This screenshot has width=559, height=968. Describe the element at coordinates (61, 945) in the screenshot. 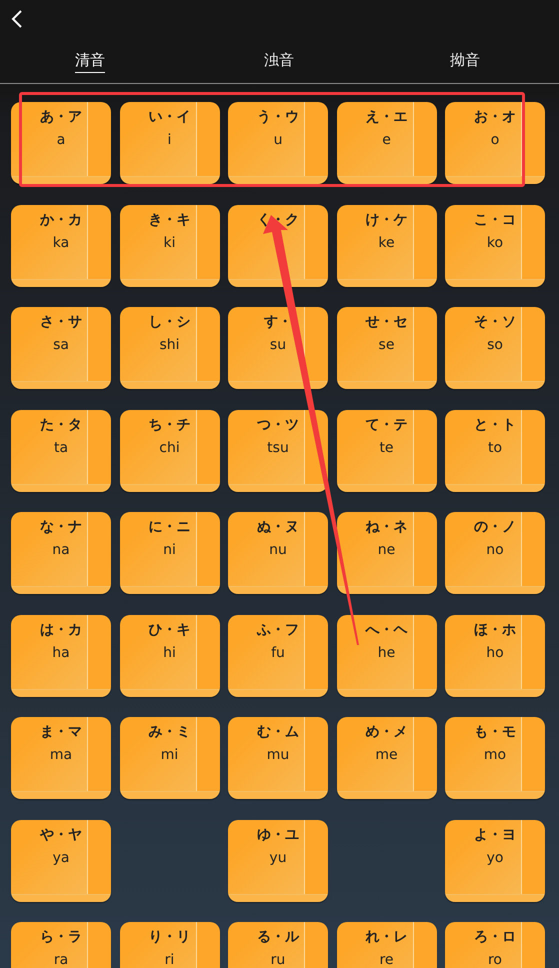

I see `kana-key: ら・ラ ra` at that location.